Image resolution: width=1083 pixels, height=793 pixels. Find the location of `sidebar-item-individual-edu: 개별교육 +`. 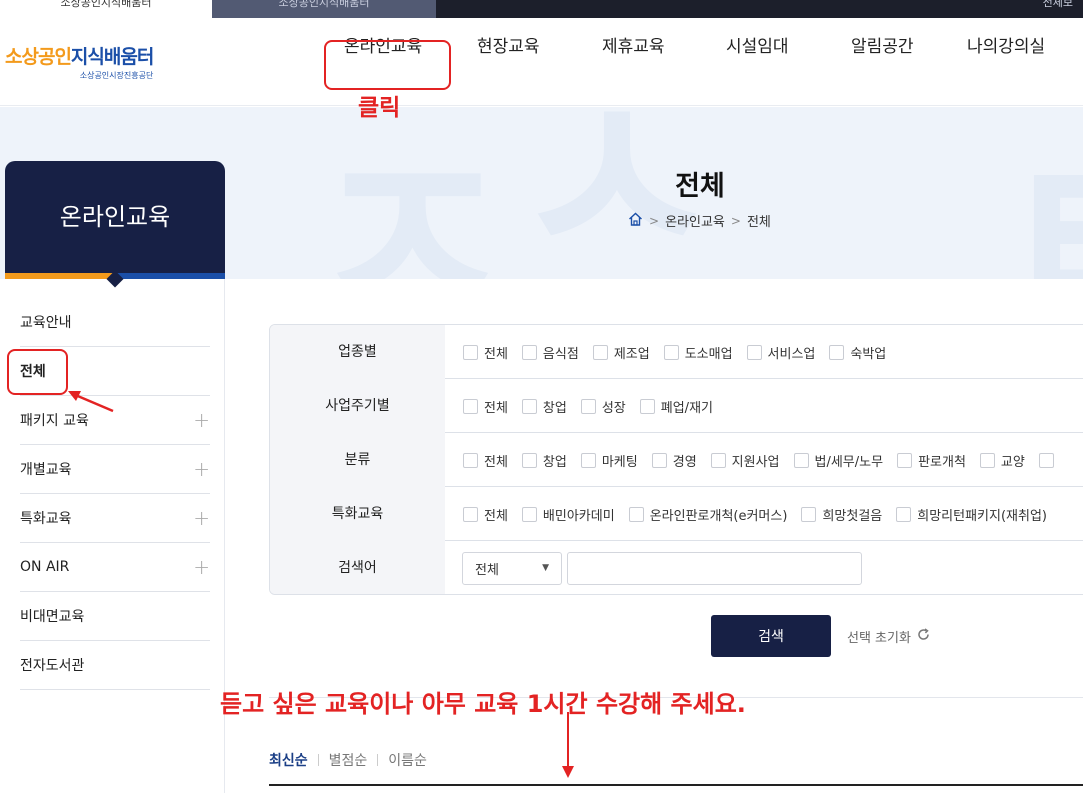

sidebar-item-individual-edu: 개별교육 + is located at coordinates (115, 469).